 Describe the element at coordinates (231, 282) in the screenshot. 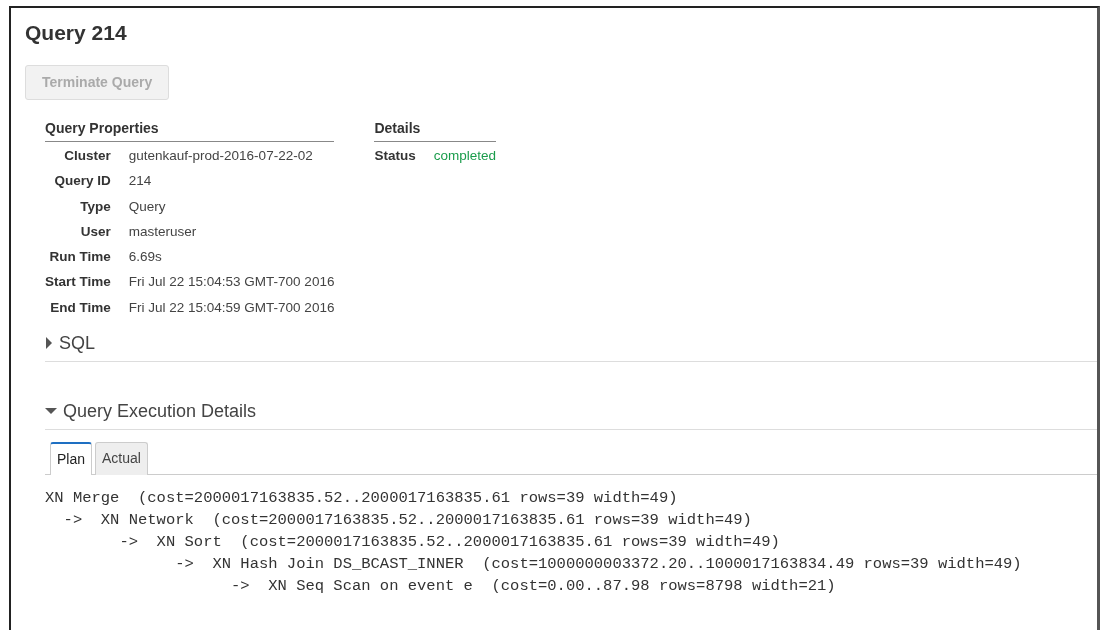

I see `property-value: Fri Jul 22 15:04:53 GMT-700 2016` at that location.